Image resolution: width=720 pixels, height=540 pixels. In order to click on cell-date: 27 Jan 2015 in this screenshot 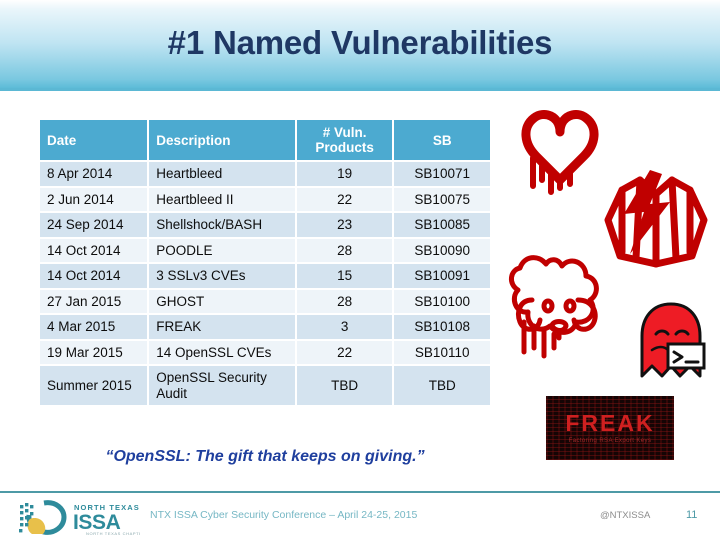, I will do `click(94, 301)`.